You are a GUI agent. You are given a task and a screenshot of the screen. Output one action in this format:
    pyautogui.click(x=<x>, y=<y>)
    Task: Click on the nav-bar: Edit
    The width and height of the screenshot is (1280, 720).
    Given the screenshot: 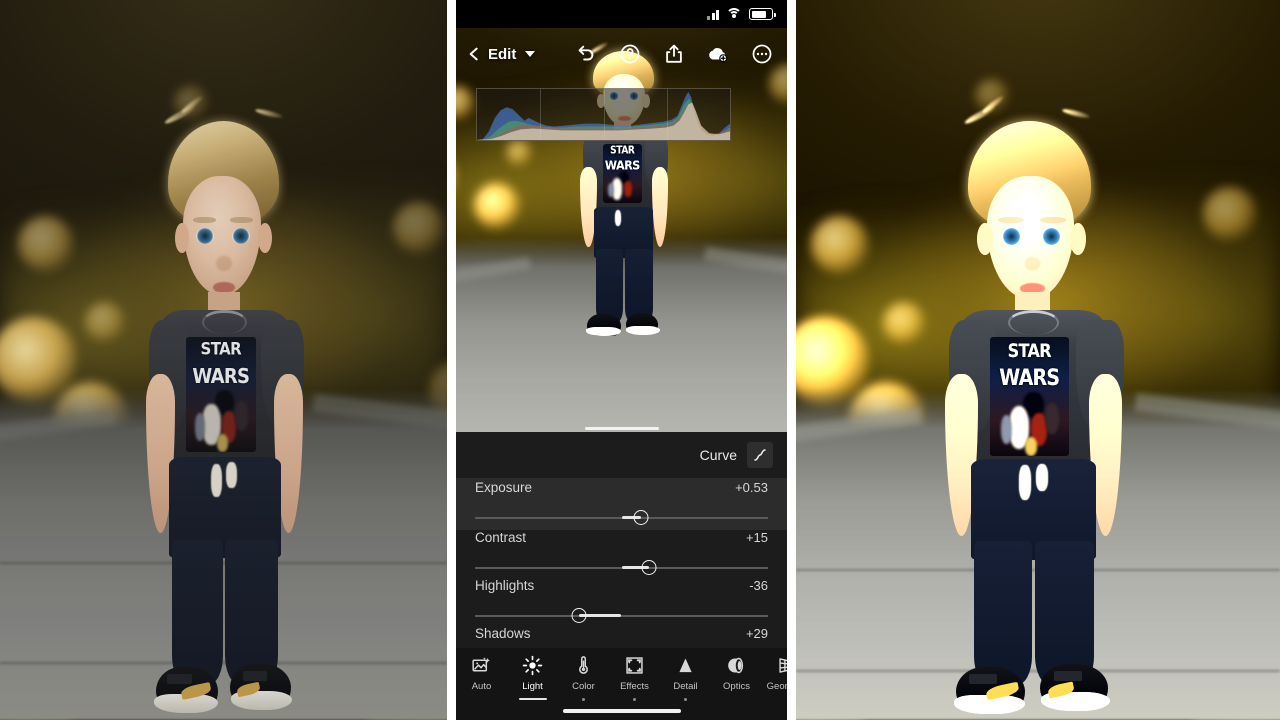 What is the action you would take?
    pyautogui.click(x=621, y=54)
    